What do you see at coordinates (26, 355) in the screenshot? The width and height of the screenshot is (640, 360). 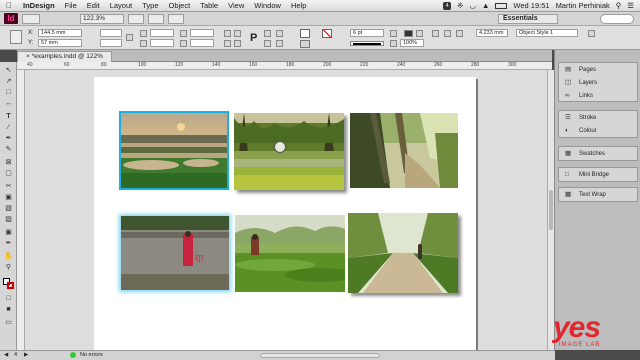 I see `next-page-icon: ▶` at bounding box center [26, 355].